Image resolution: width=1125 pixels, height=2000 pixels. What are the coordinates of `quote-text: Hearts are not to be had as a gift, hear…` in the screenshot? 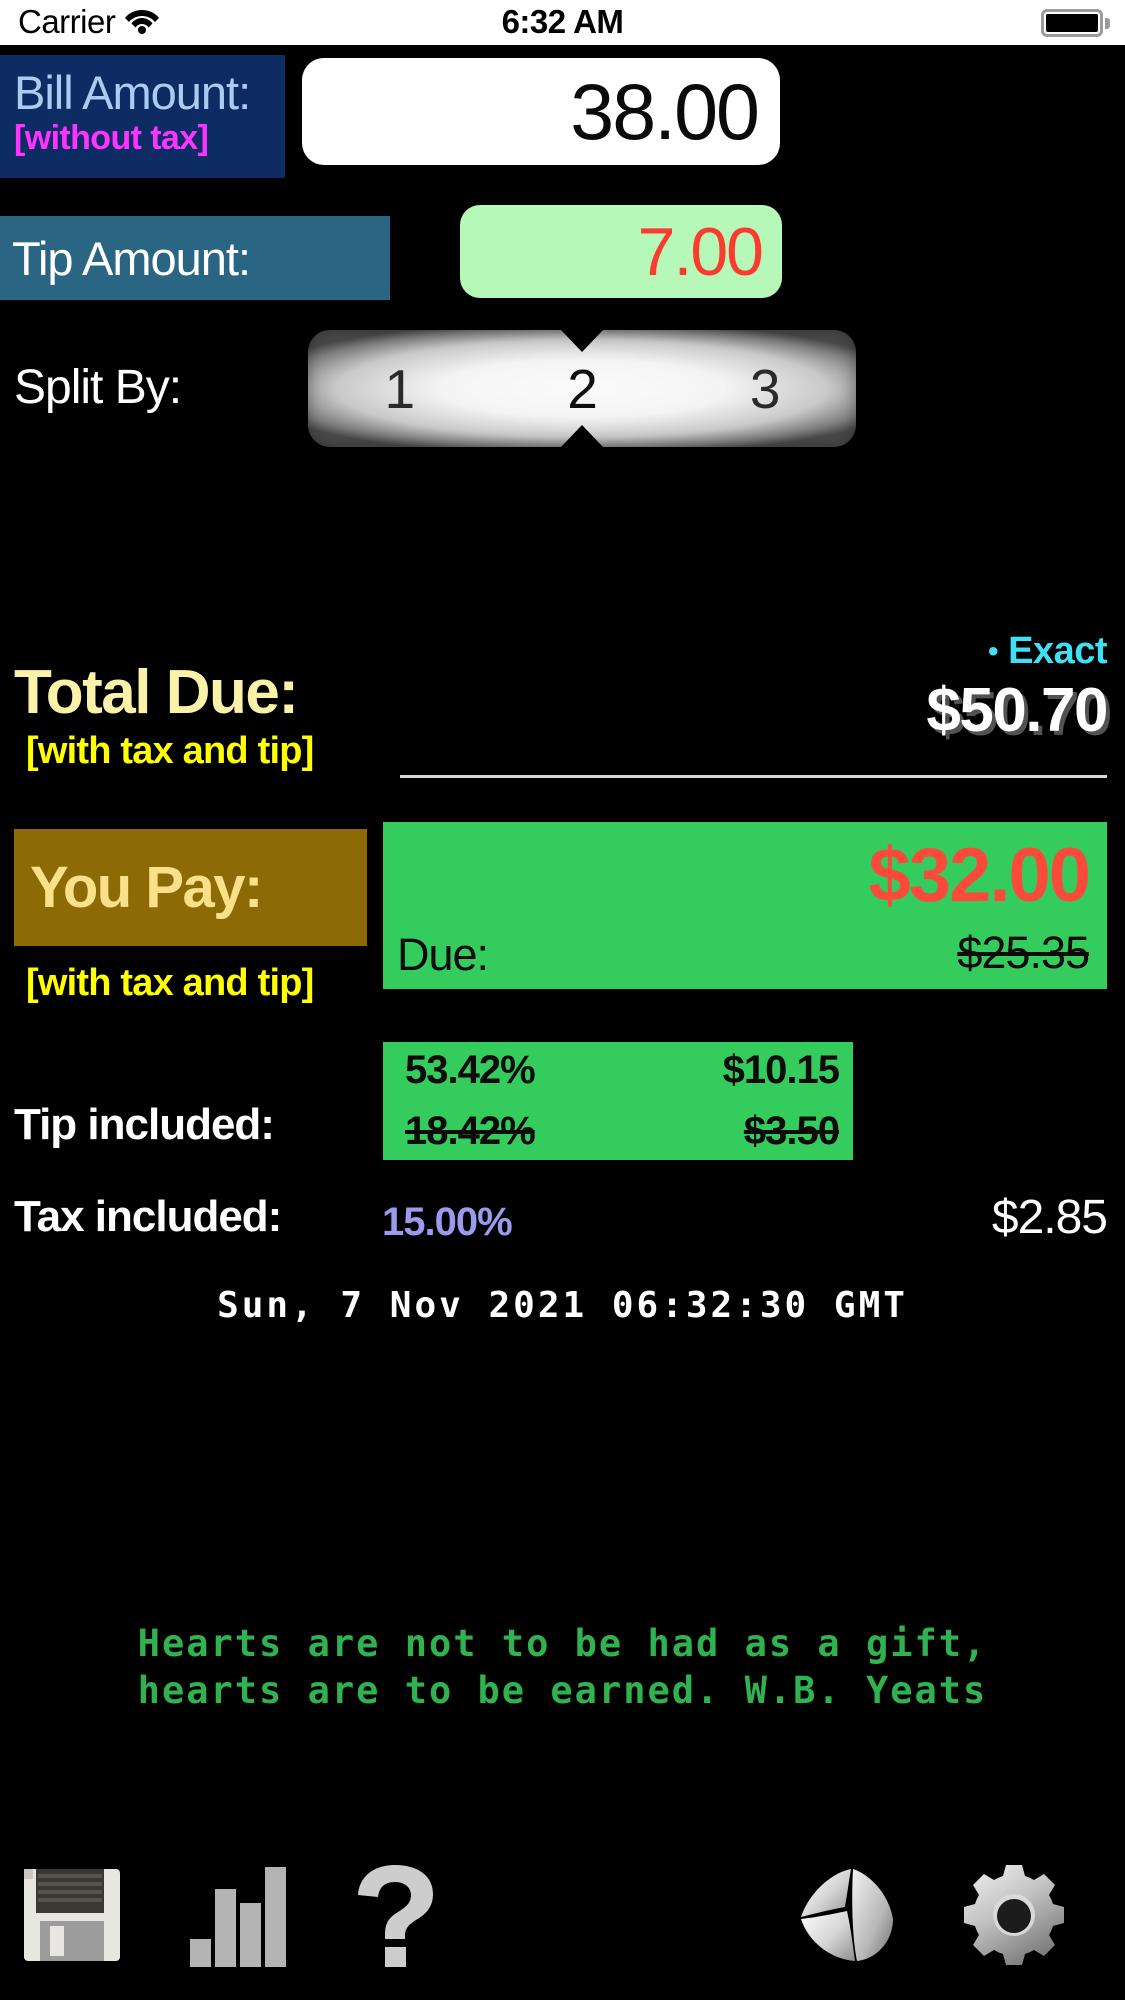 It's located at (562, 1667).